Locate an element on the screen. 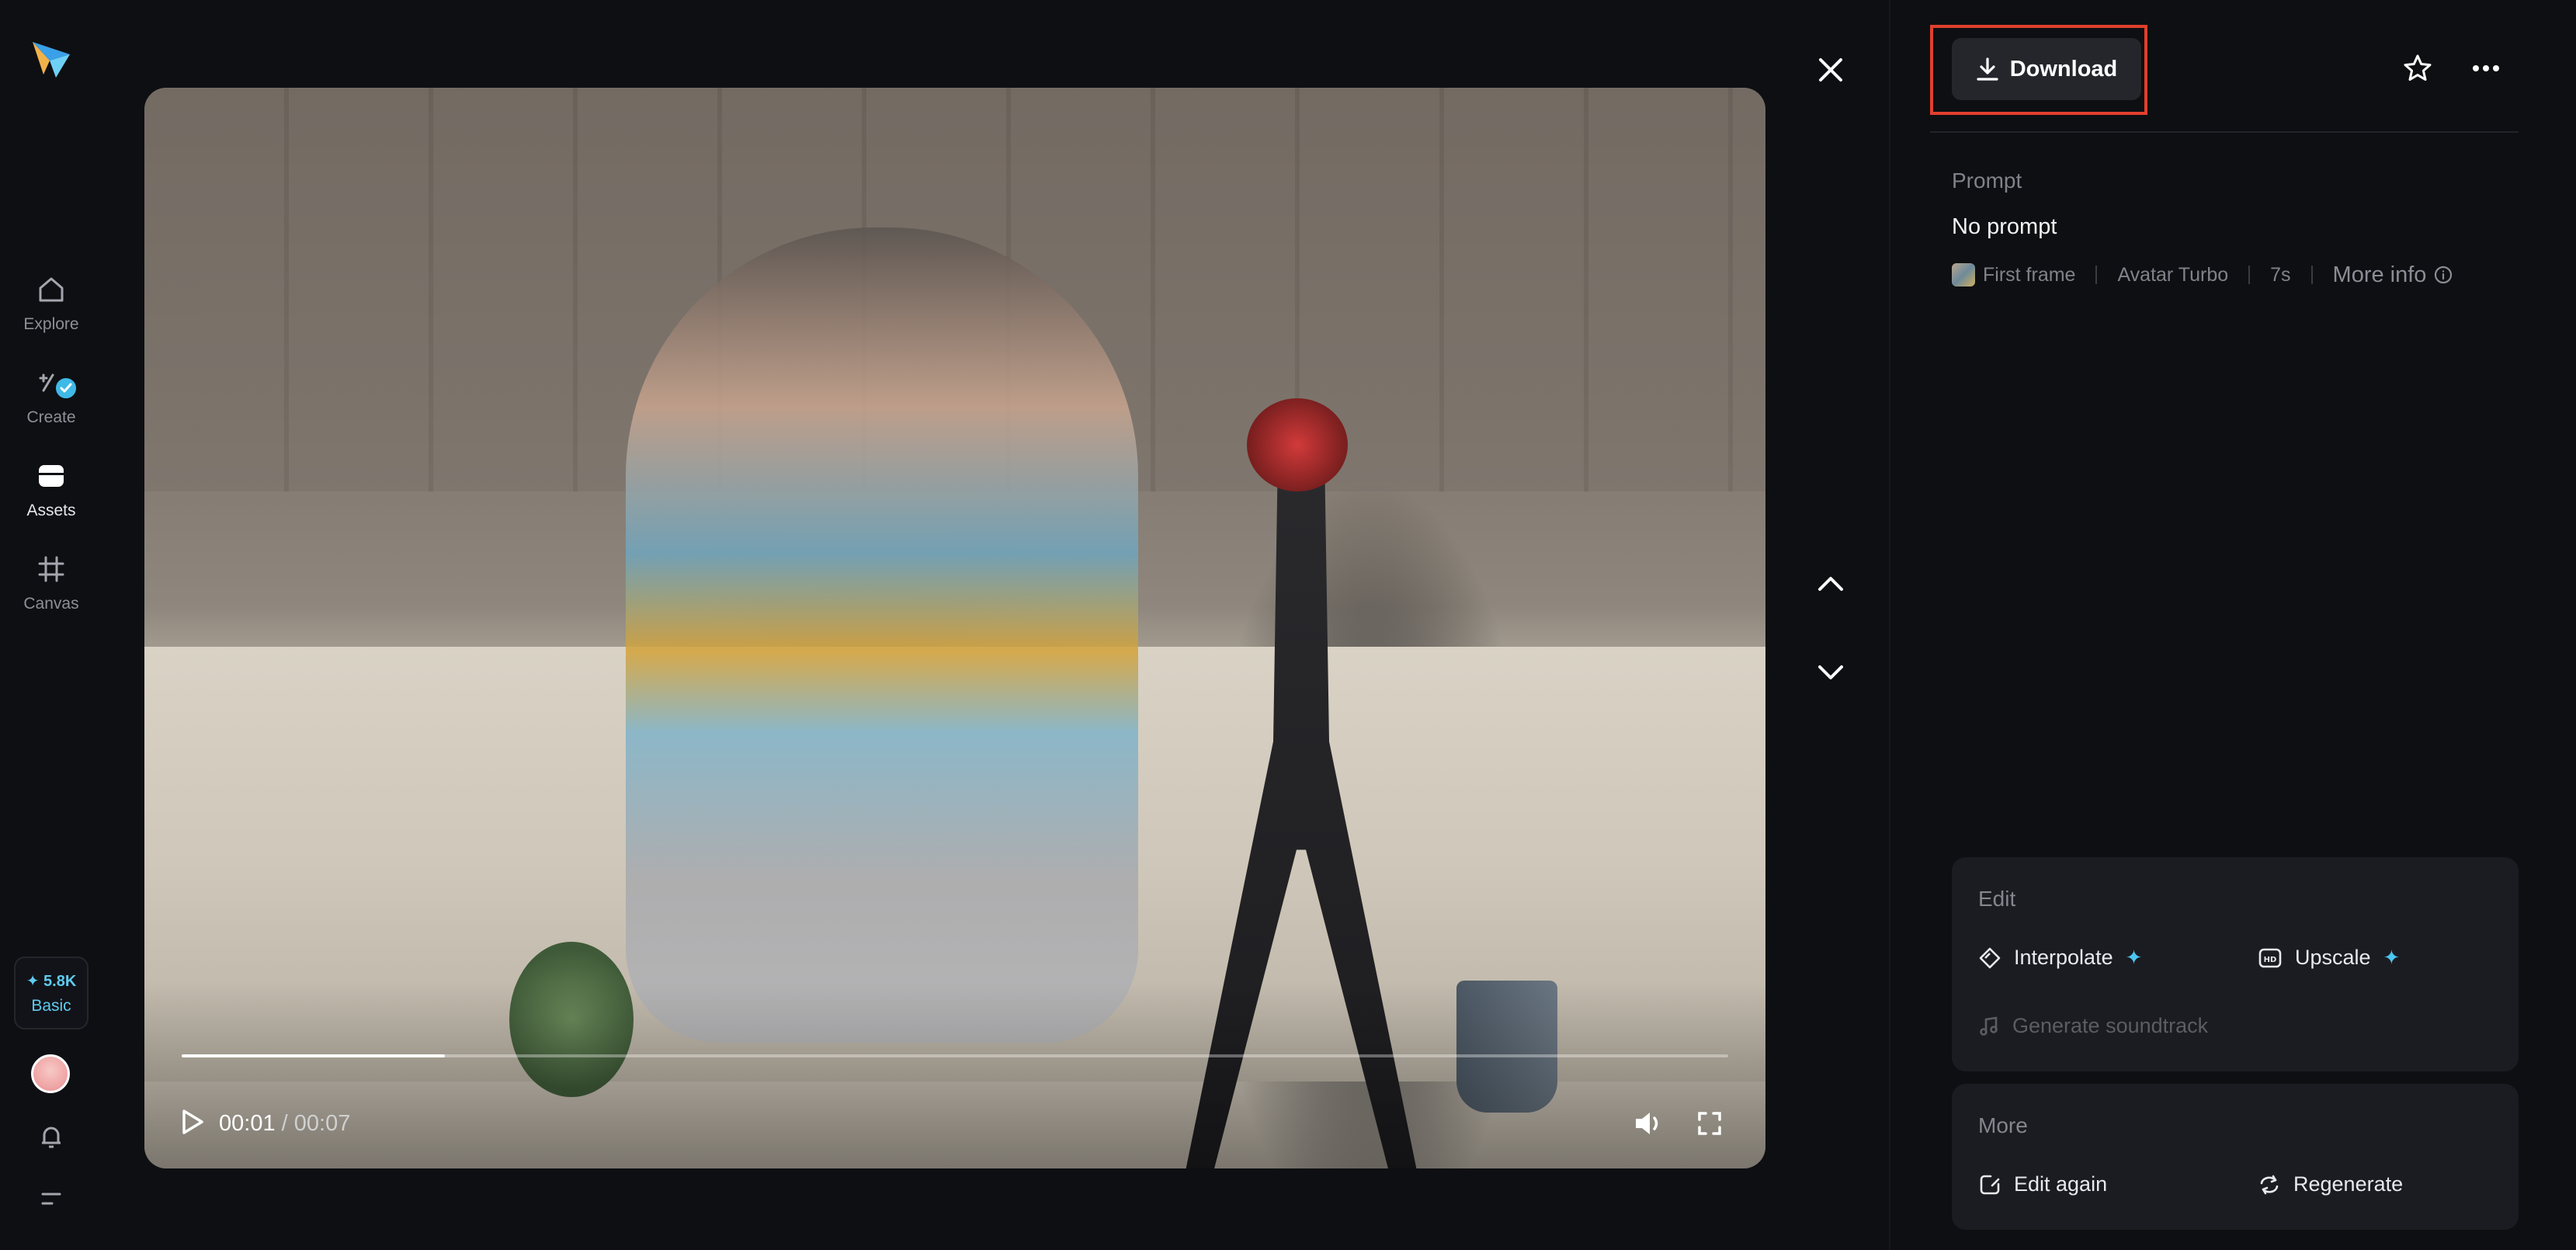 This screenshot has height=1250, width=2576. more-card: More Edit again Regenerate is located at coordinates (2235, 1157).